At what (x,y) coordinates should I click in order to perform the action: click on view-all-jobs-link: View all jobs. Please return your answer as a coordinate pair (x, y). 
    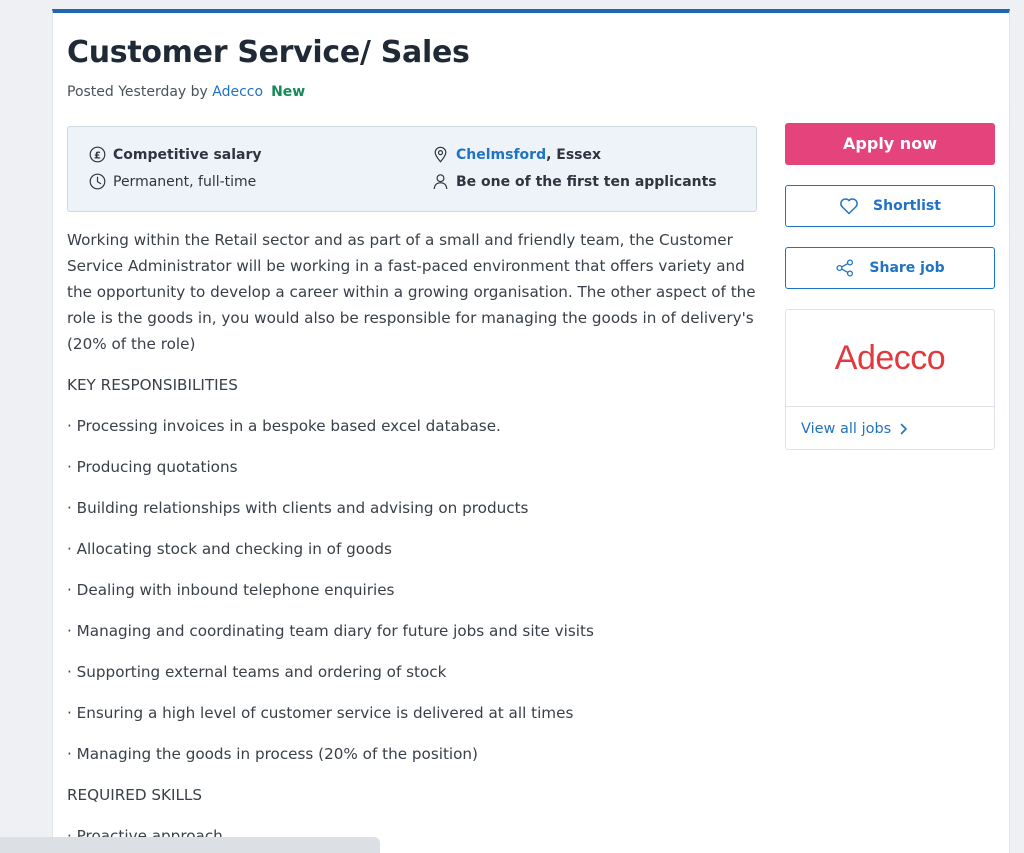
    Looking at the image, I should click on (890, 428).